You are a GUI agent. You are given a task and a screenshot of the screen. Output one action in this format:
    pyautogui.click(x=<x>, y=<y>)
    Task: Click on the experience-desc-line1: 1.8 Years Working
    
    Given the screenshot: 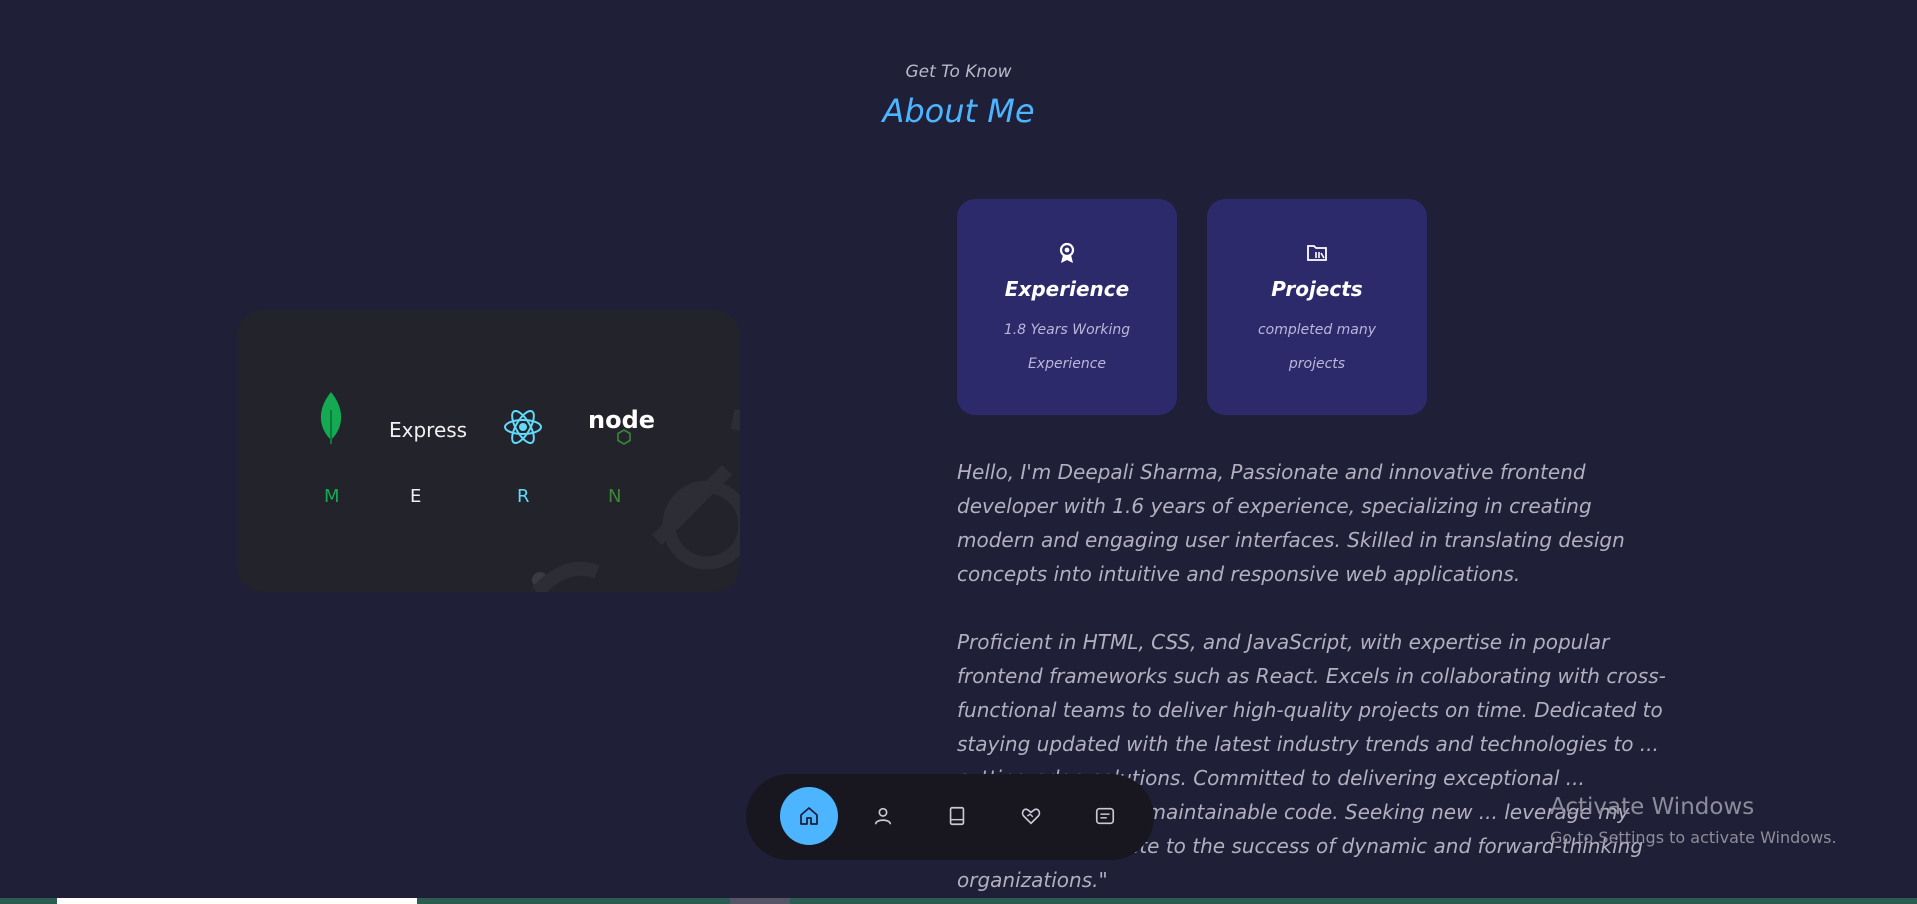 What is the action you would take?
    pyautogui.click(x=1067, y=330)
    